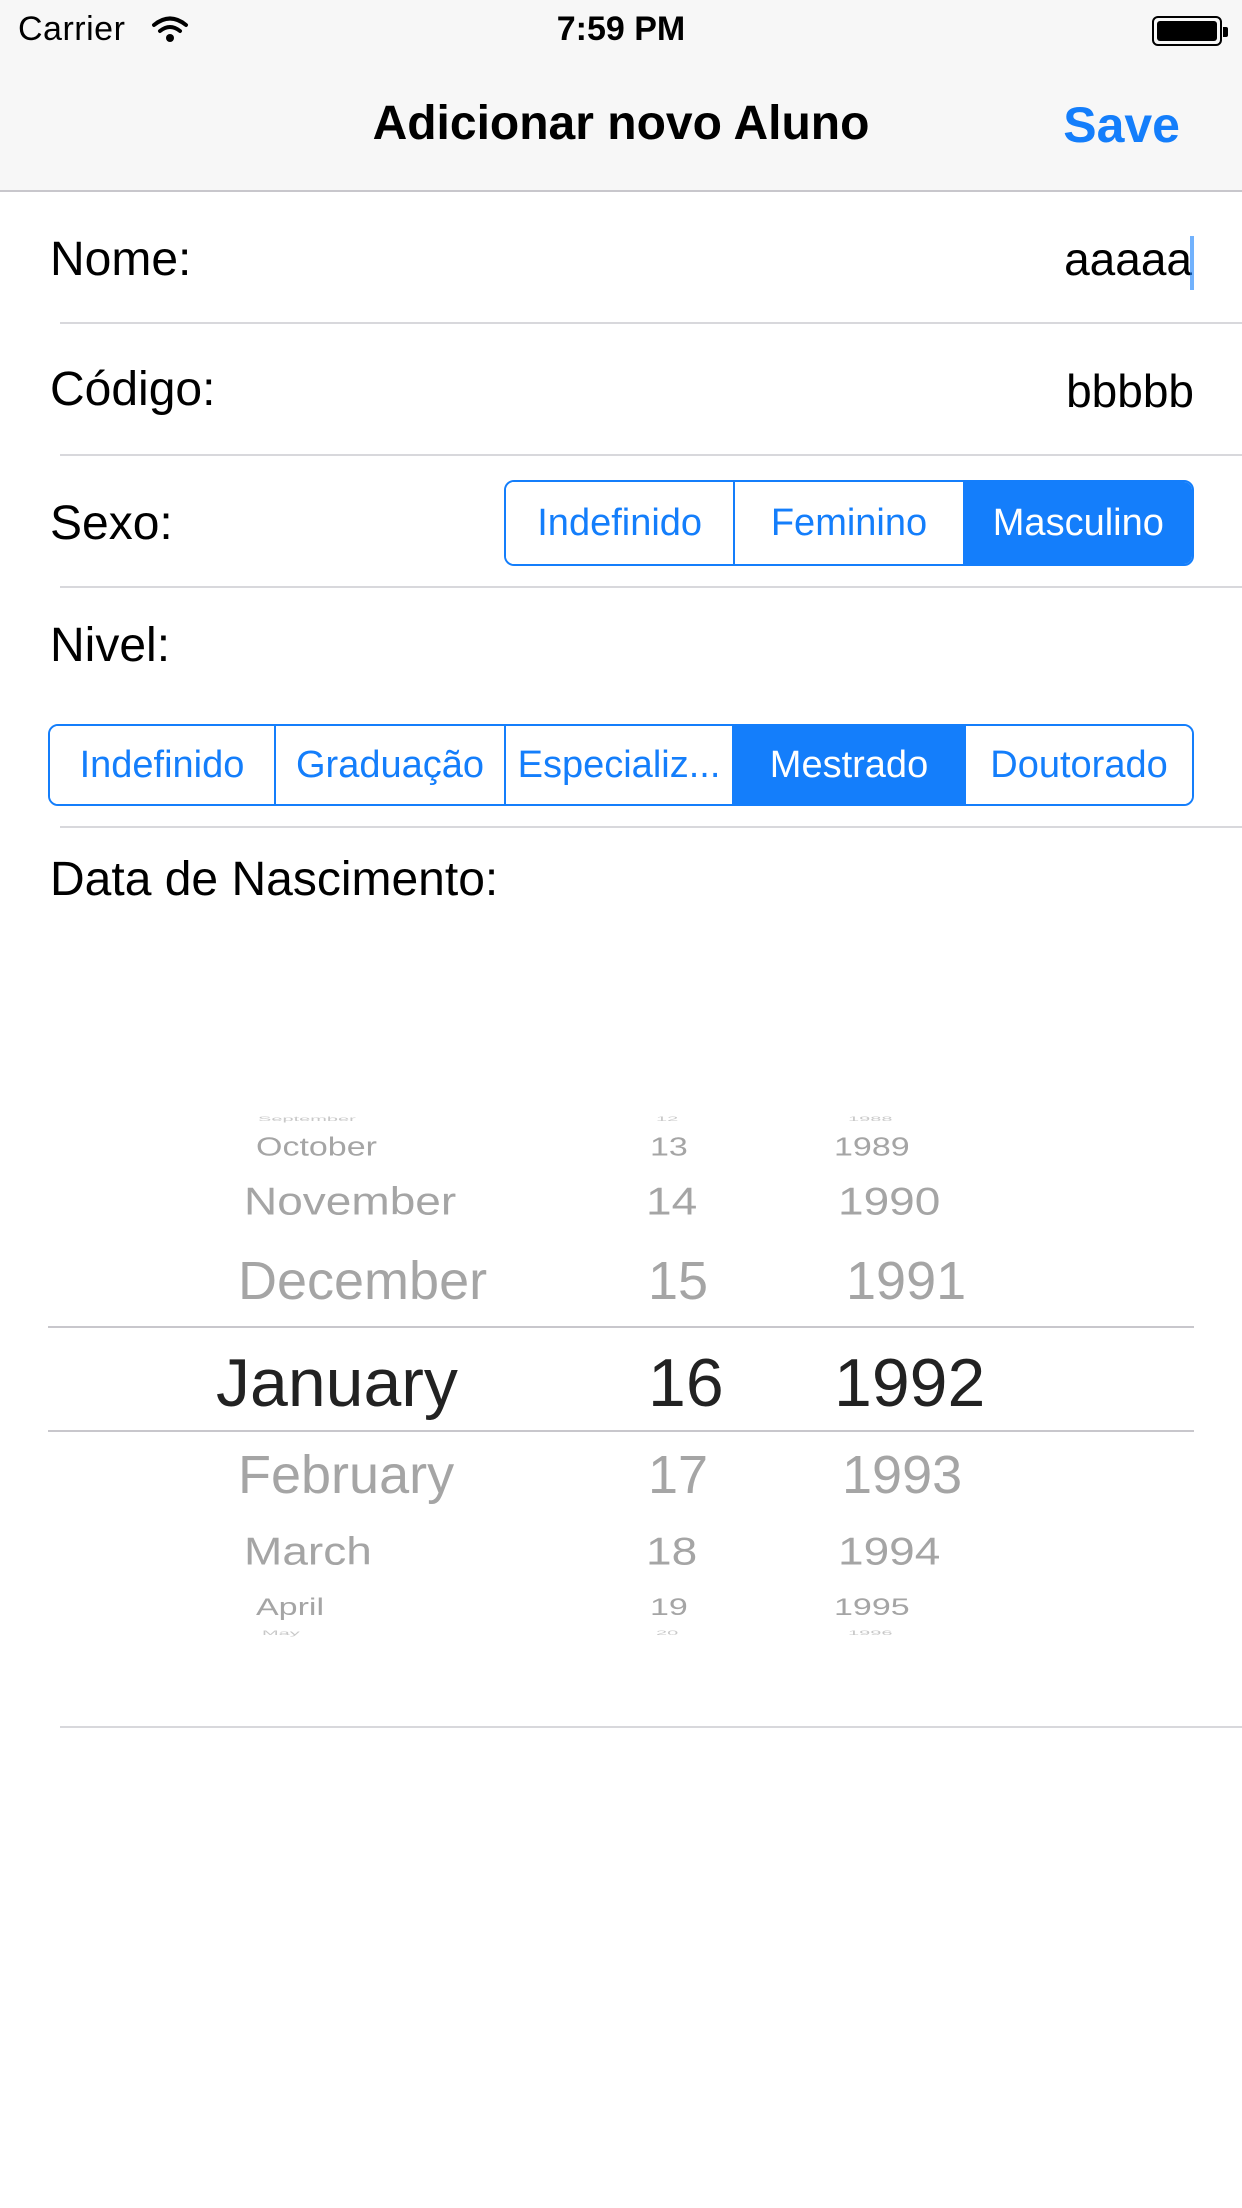 This screenshot has height=2208, width=1242. What do you see at coordinates (307, 1119) in the screenshot?
I see `picker-month-item: September` at bounding box center [307, 1119].